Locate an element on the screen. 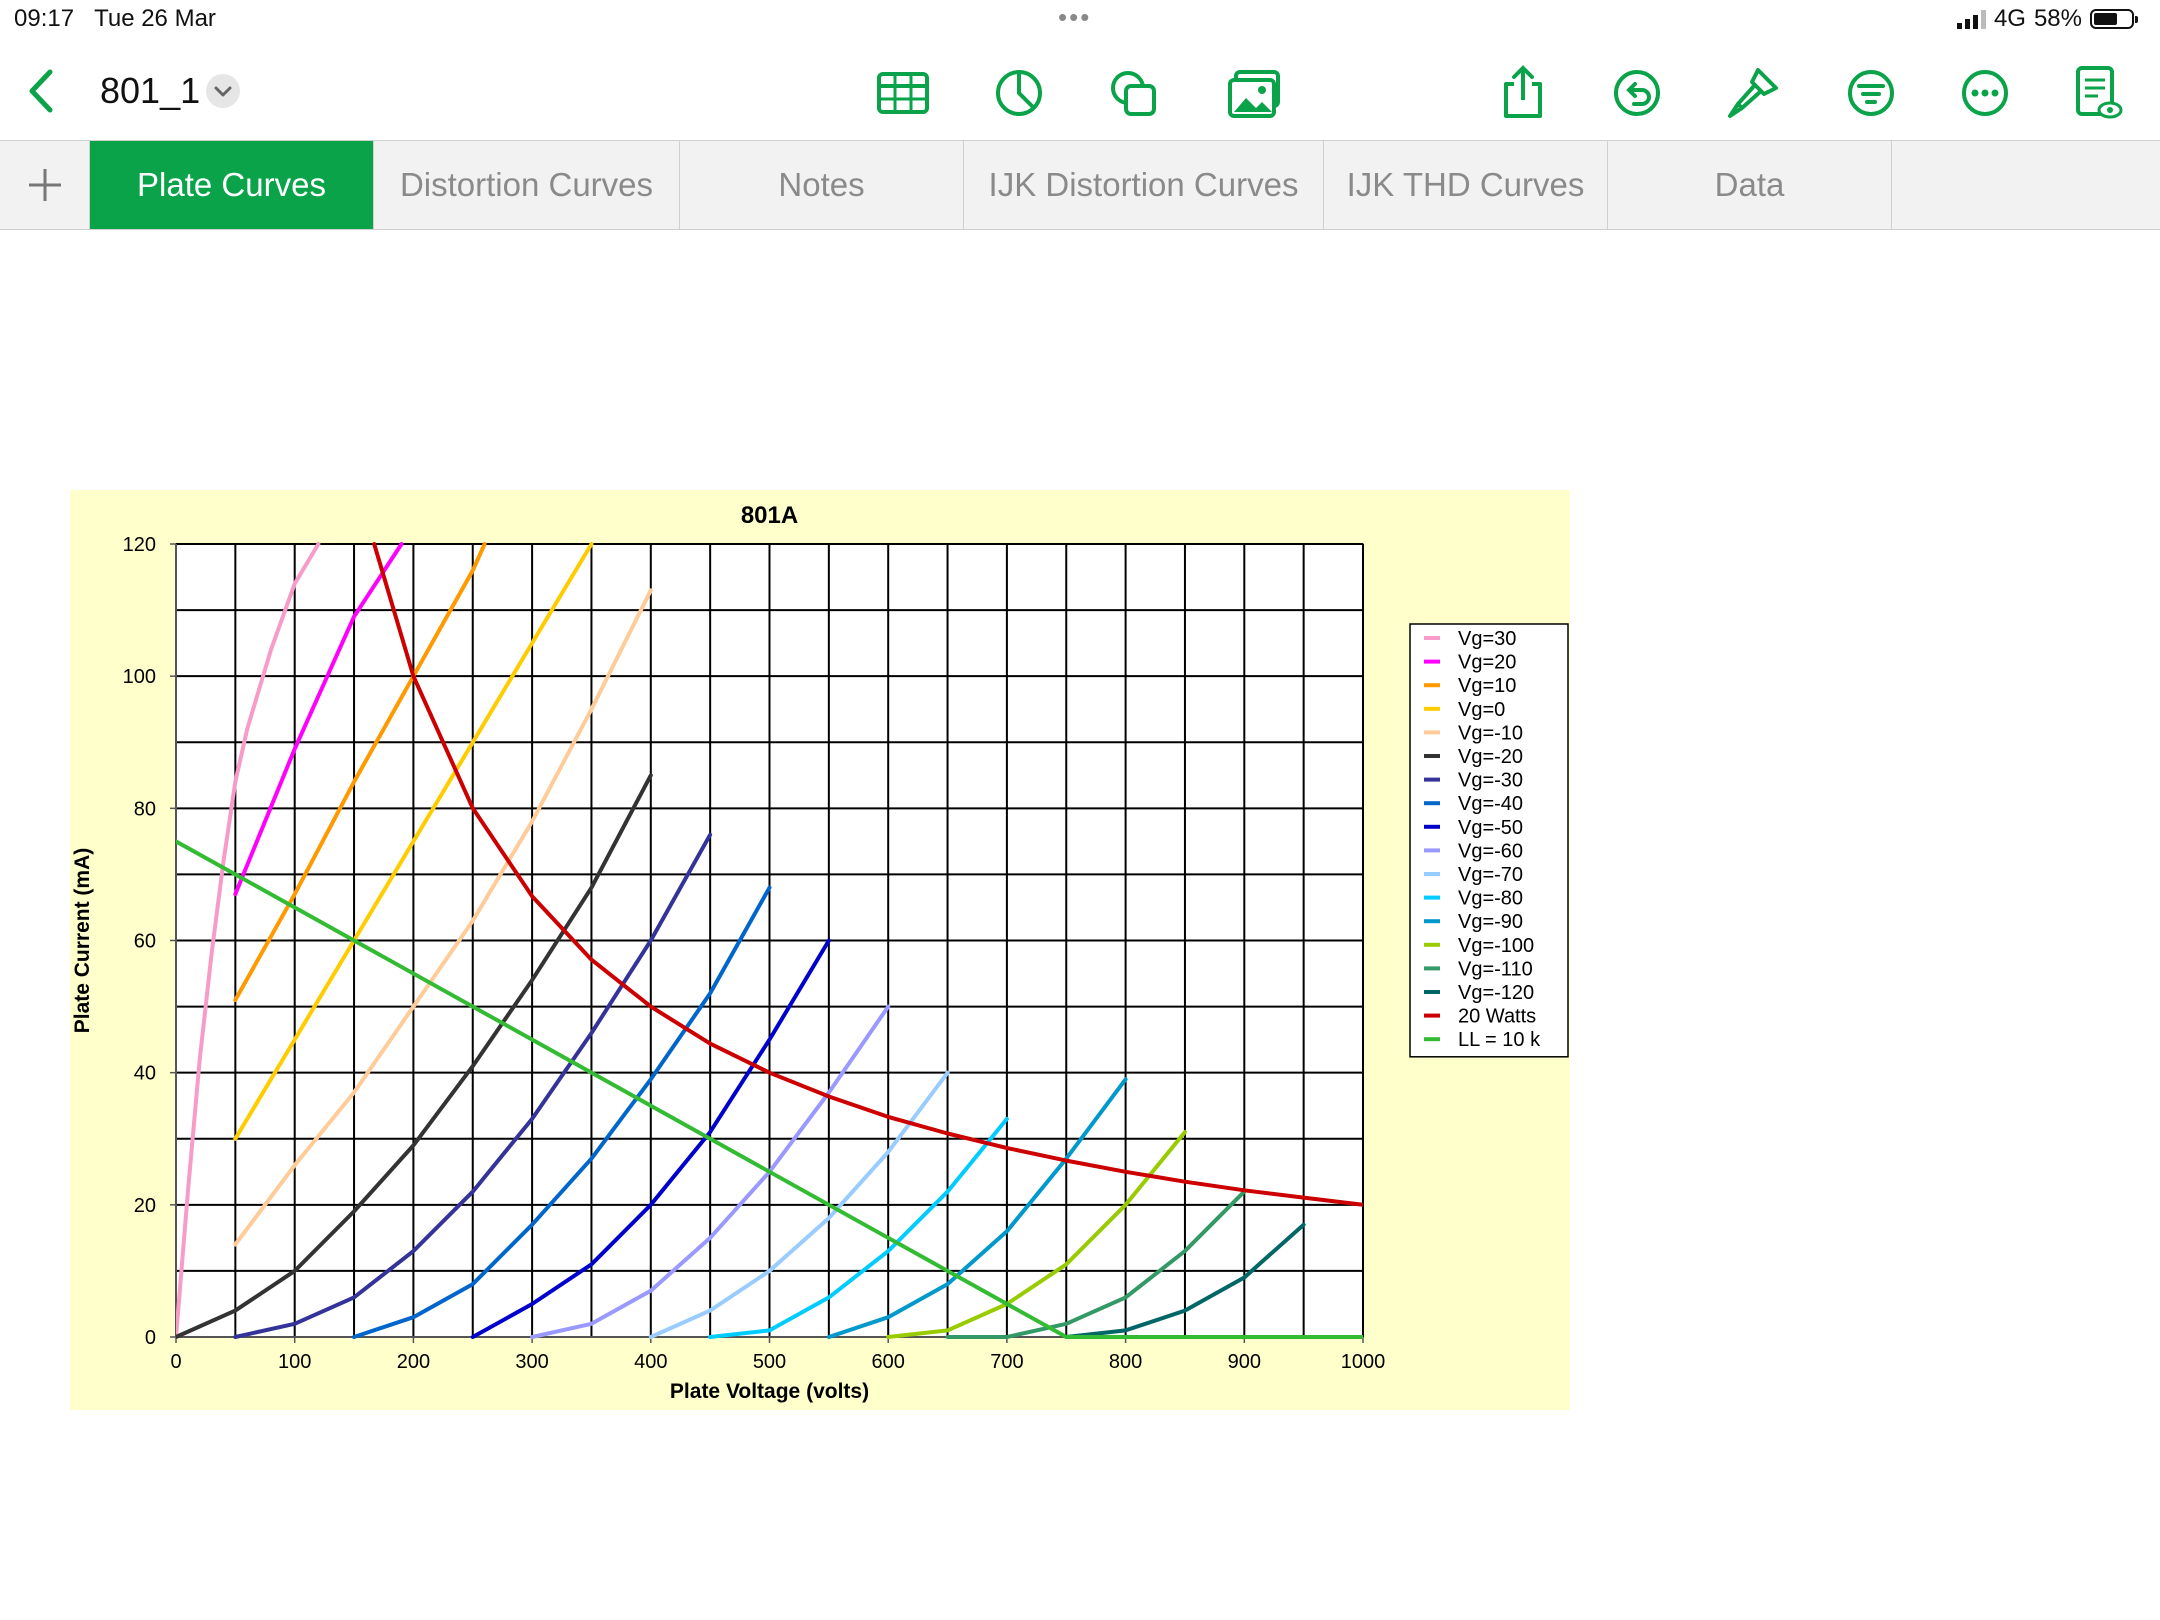  legend-label: Vg=-60 is located at coordinates (1490, 851).